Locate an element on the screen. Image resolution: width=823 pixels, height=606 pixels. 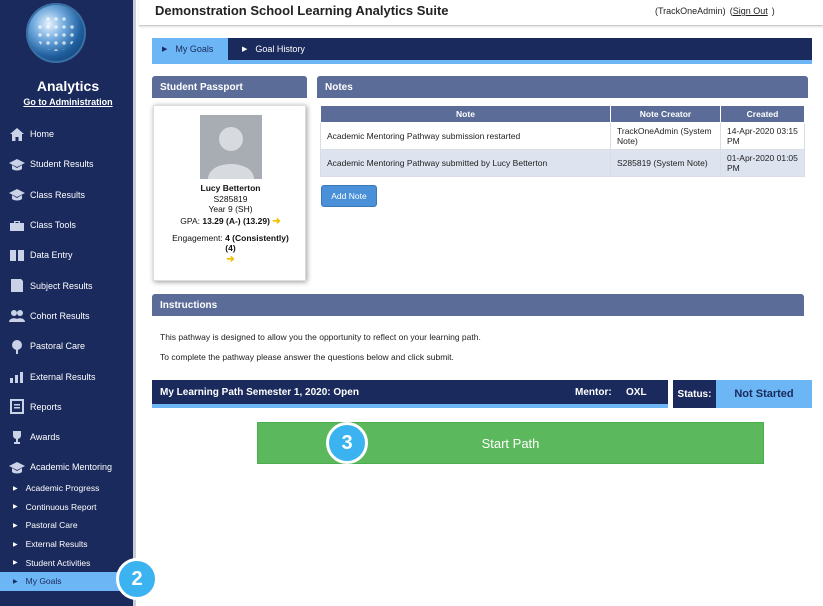
learning-path-title: My Learning Path Semester 1, 2020: Open is located at coordinates (259, 392).